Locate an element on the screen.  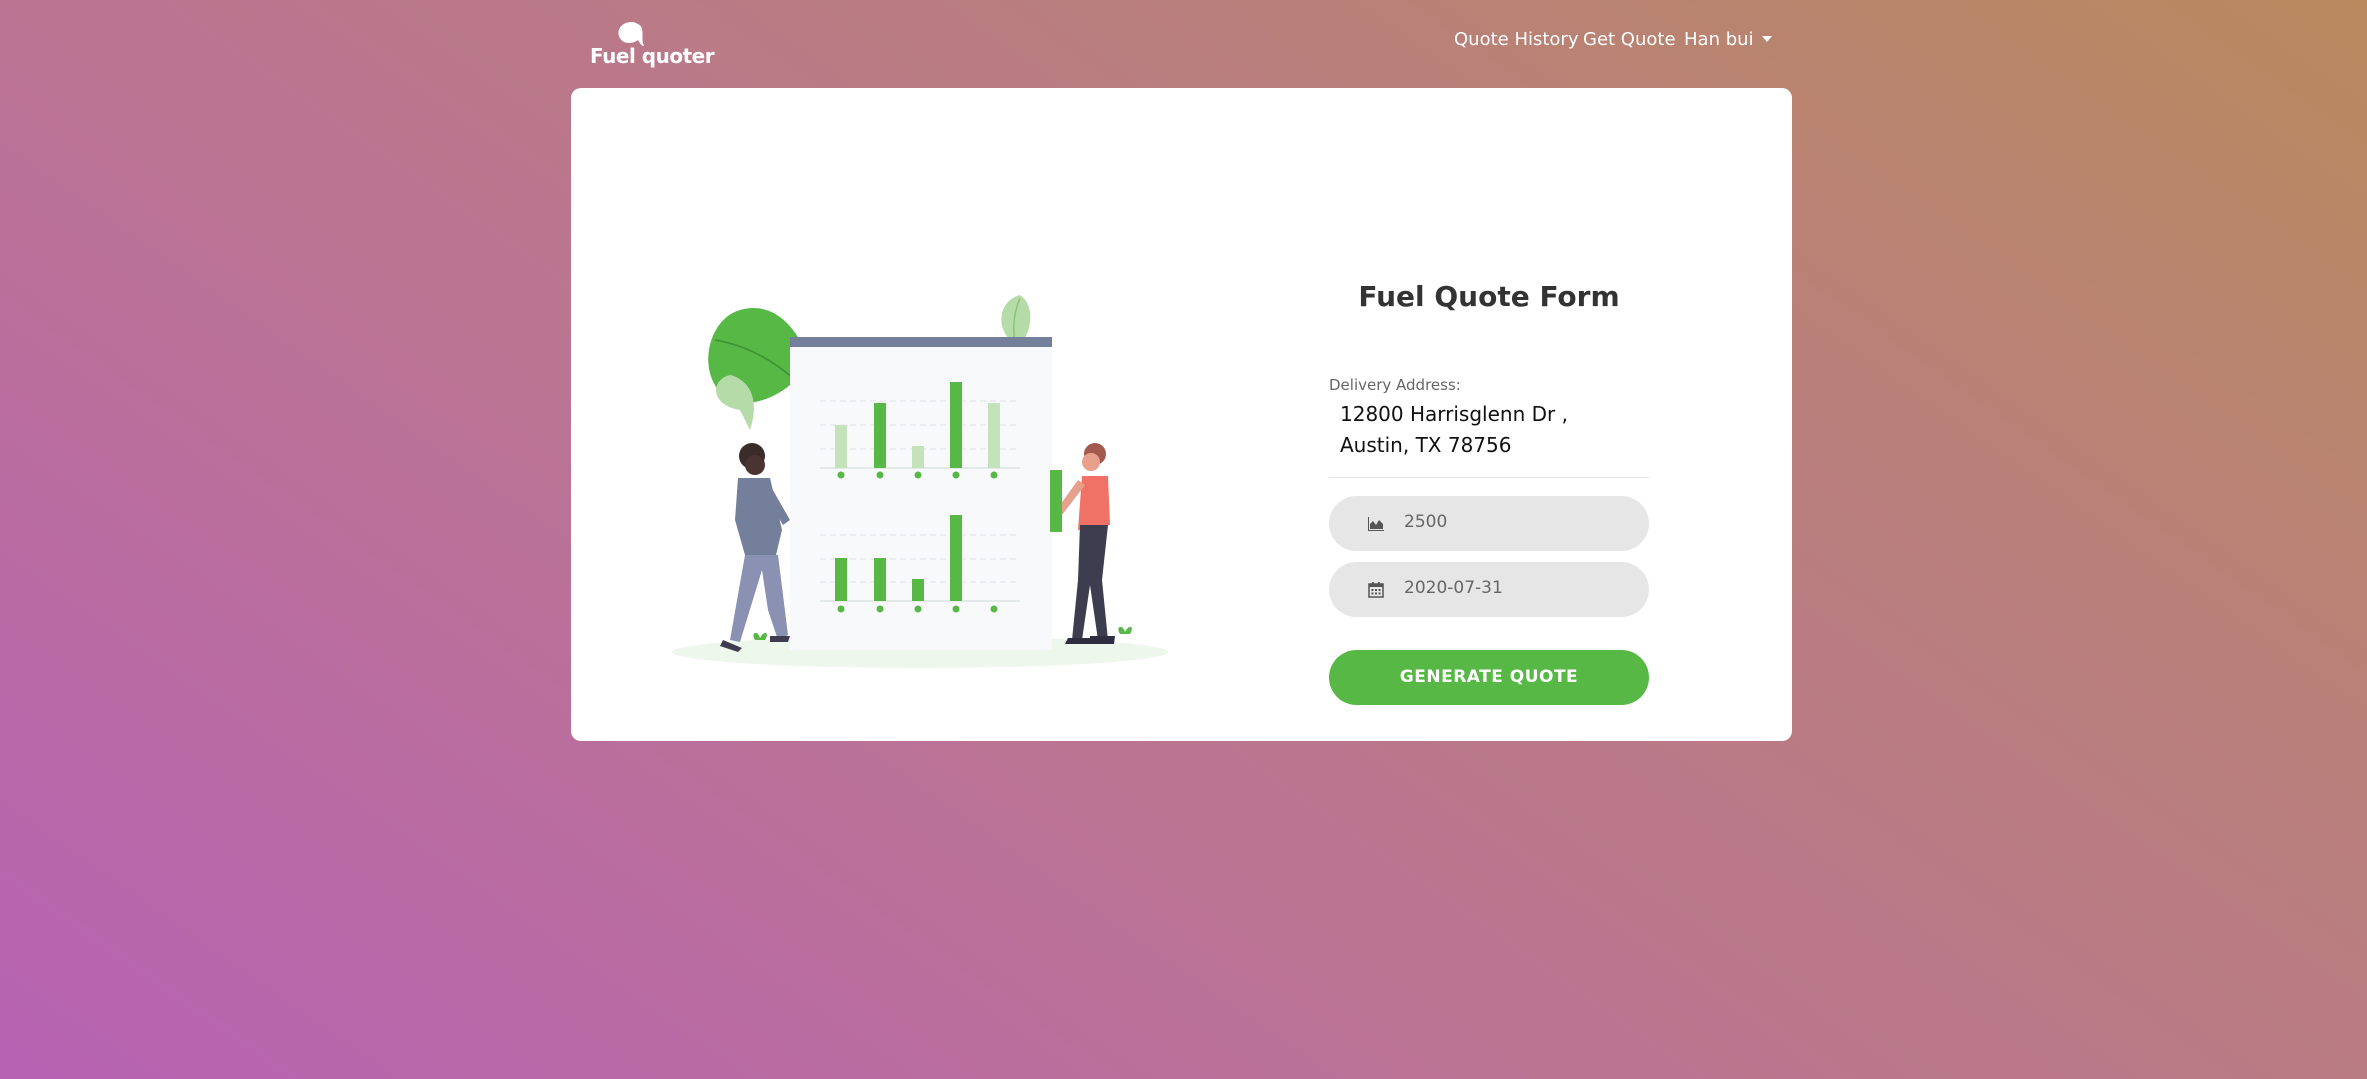
delivery-date-input: 2020-07-31 is located at coordinates (1489, 589).